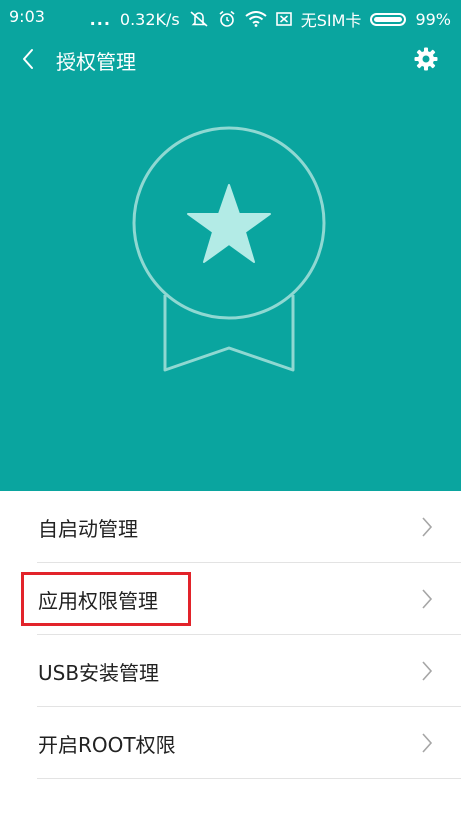 The height and width of the screenshot is (817, 461). What do you see at coordinates (249, 599) in the screenshot?
I see `menu-item-app-permissions: 应用权限管理` at bounding box center [249, 599].